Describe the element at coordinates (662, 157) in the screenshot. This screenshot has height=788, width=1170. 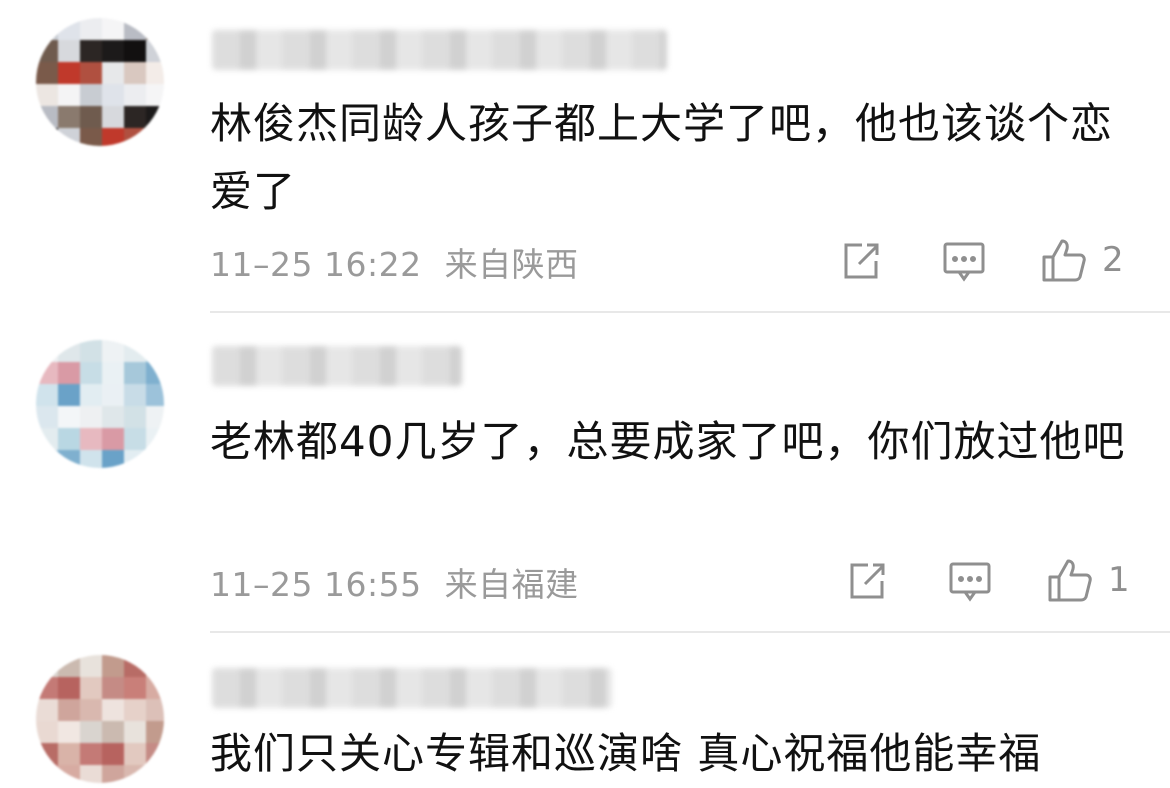
I see `comment-text: 林俊杰同龄人孩子都上大学了吧，他也该谈个恋爱了` at that location.